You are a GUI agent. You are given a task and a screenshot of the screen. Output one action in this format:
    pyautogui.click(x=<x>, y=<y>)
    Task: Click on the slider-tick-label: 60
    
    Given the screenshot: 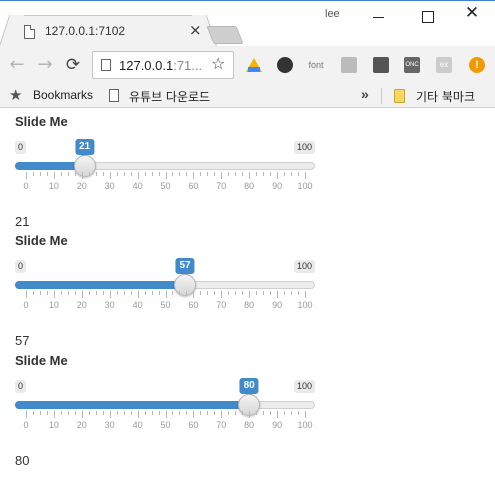 What is the action you would take?
    pyautogui.click(x=193, y=305)
    